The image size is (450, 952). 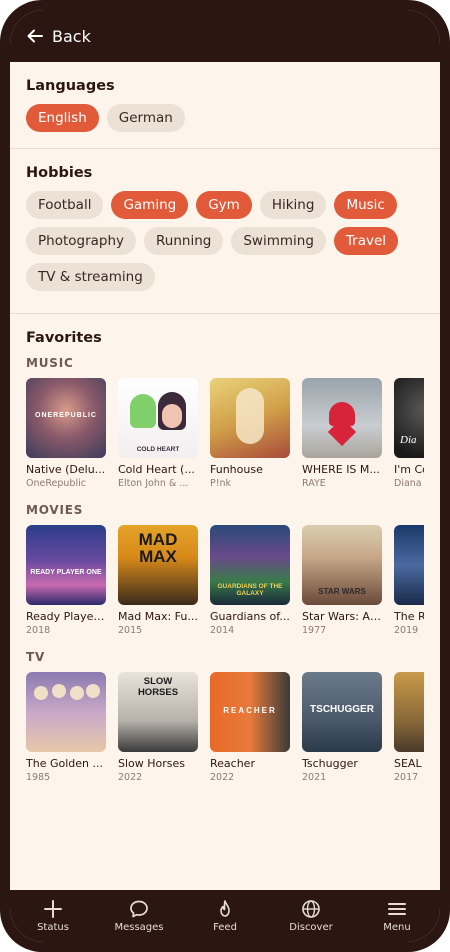 What do you see at coordinates (342, 712) in the screenshot?
I see `tv-poster: TSCHUGGER` at bounding box center [342, 712].